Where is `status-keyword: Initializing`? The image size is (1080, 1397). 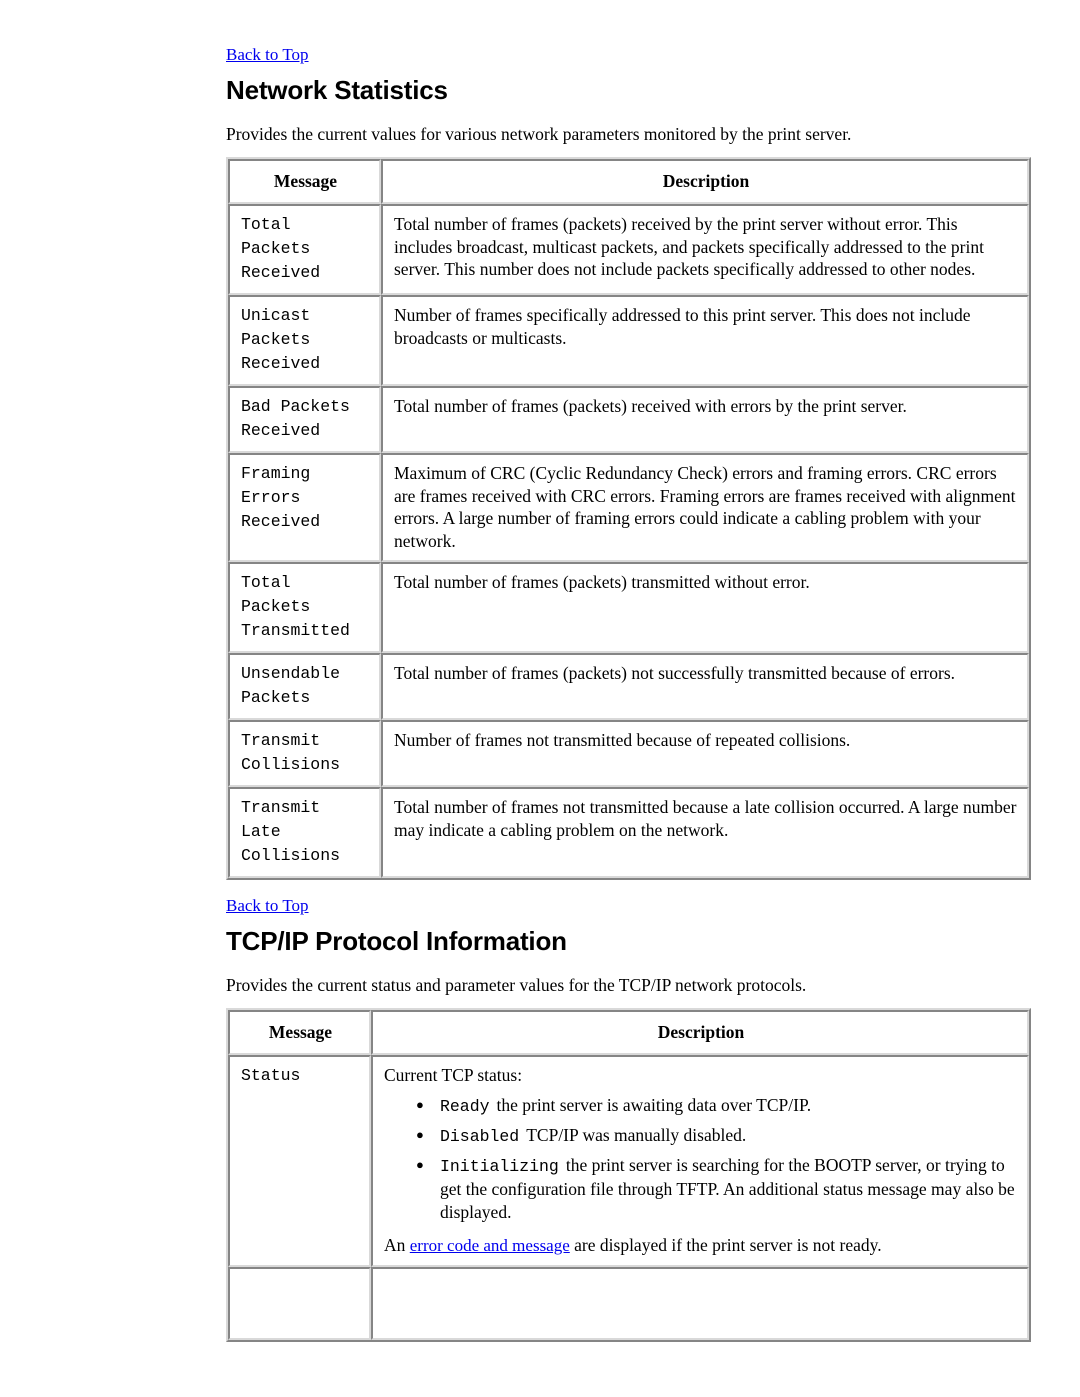 status-keyword: Initializing is located at coordinates (499, 1166).